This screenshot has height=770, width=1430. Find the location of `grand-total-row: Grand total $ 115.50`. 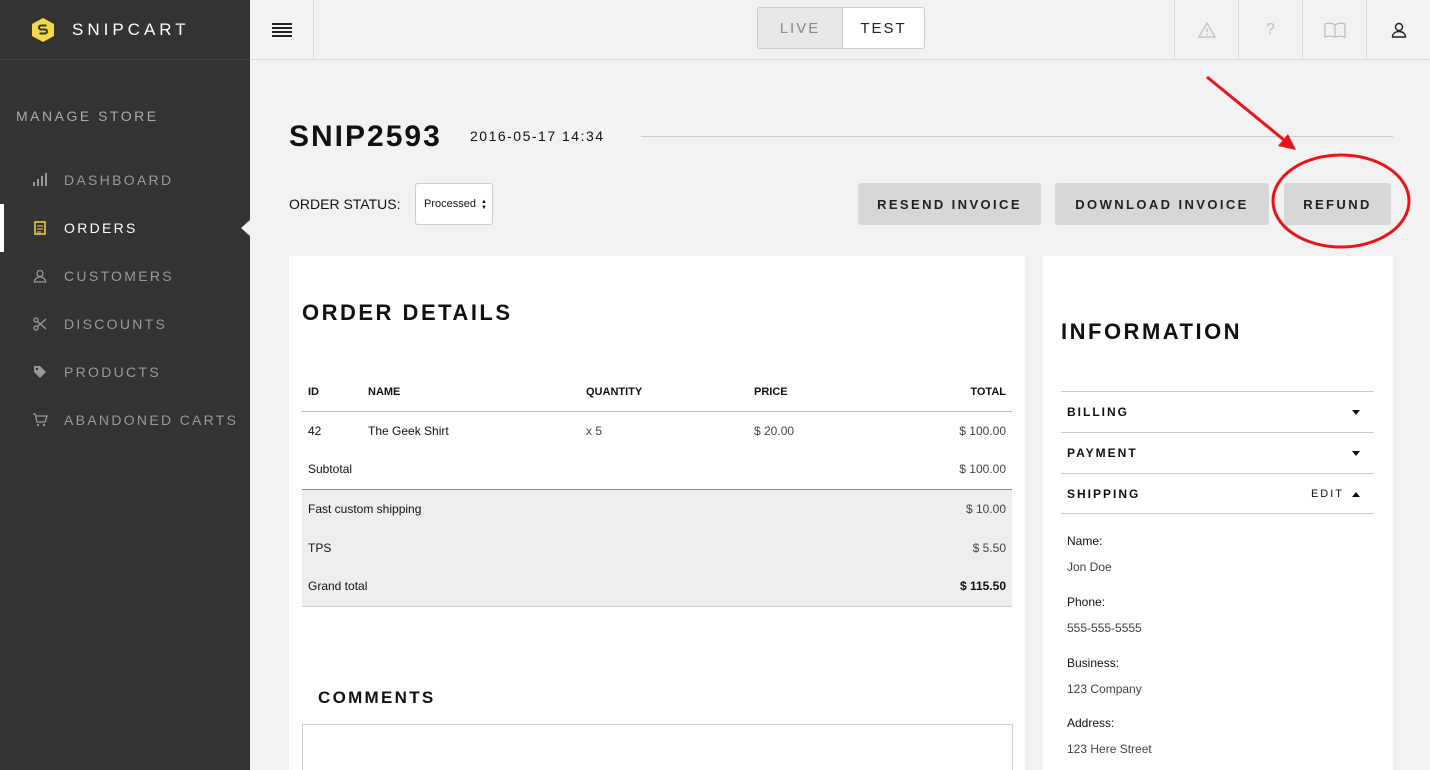

grand-total-row: Grand total $ 115.50 is located at coordinates (657, 587).